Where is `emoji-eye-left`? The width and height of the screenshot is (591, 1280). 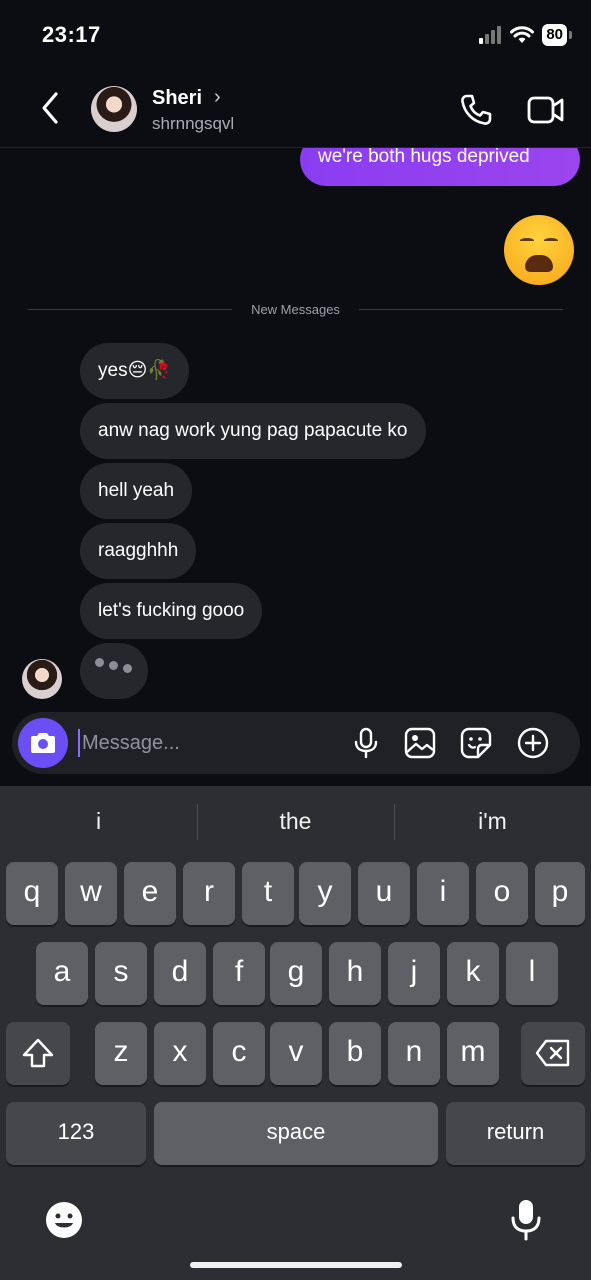
emoji-eye-left is located at coordinates (527, 240).